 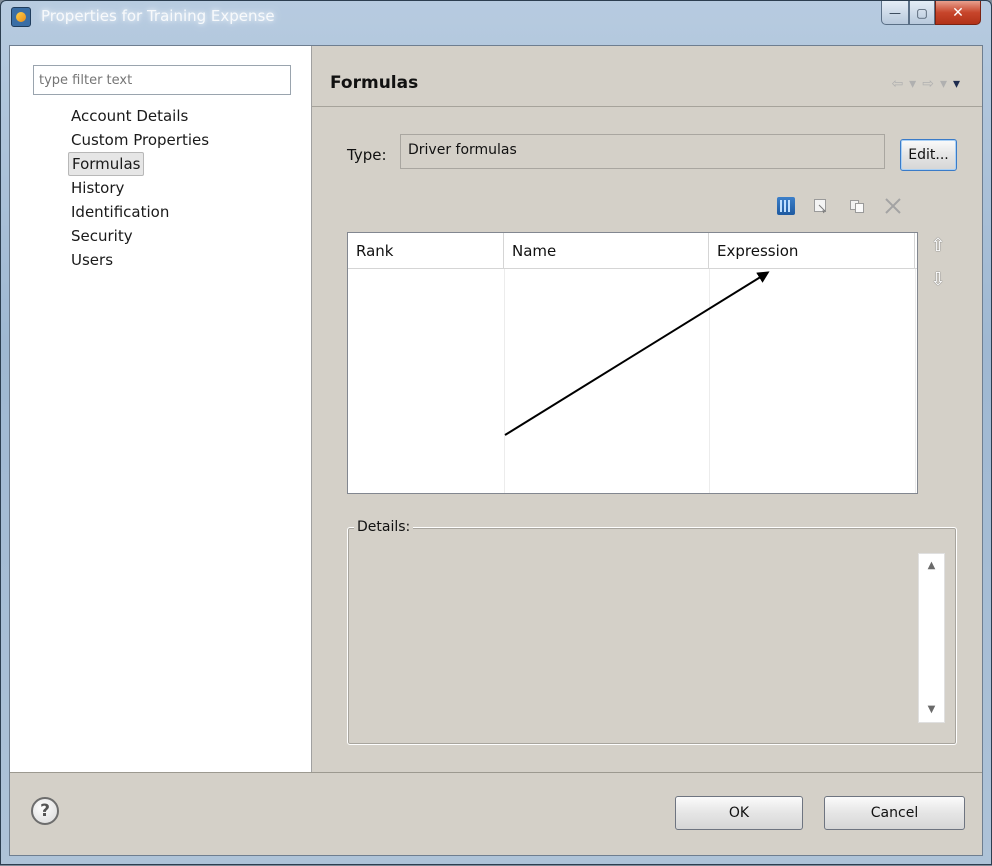 I want to click on column-header-rank: Rank, so click(x=426, y=251).